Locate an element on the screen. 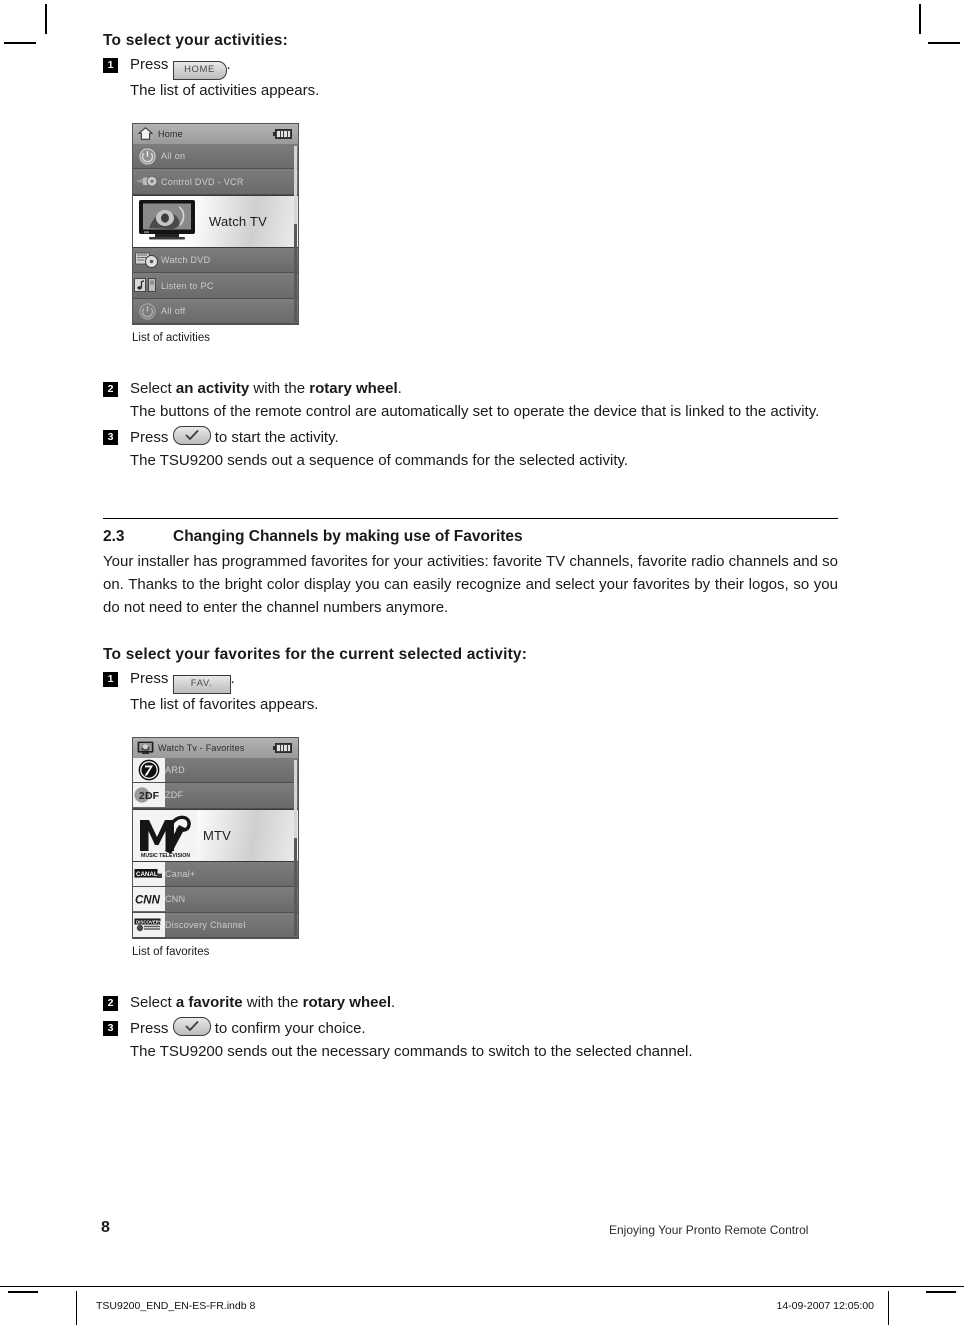 This screenshot has width=964, height=1328. favorites-caption: List of favorites is located at coordinates (171, 952).